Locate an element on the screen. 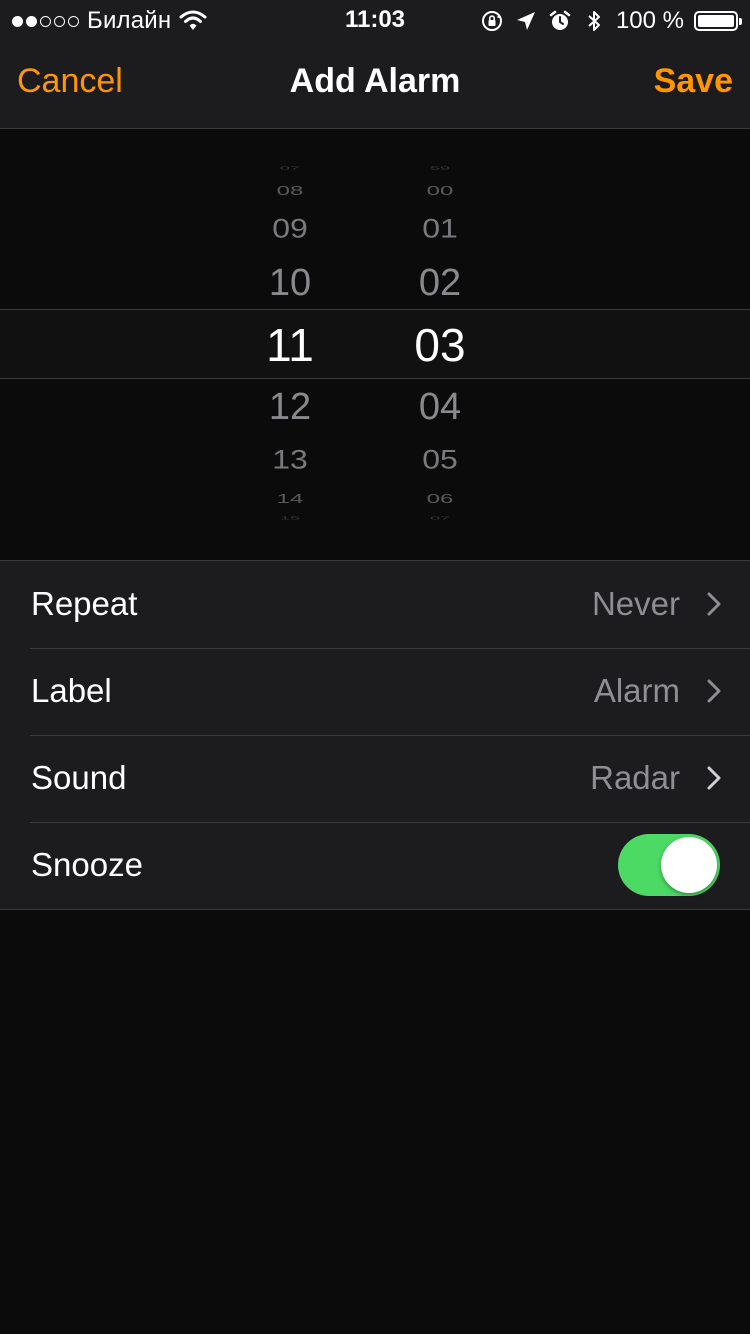  location-arrow-icon is located at coordinates (525, 21).